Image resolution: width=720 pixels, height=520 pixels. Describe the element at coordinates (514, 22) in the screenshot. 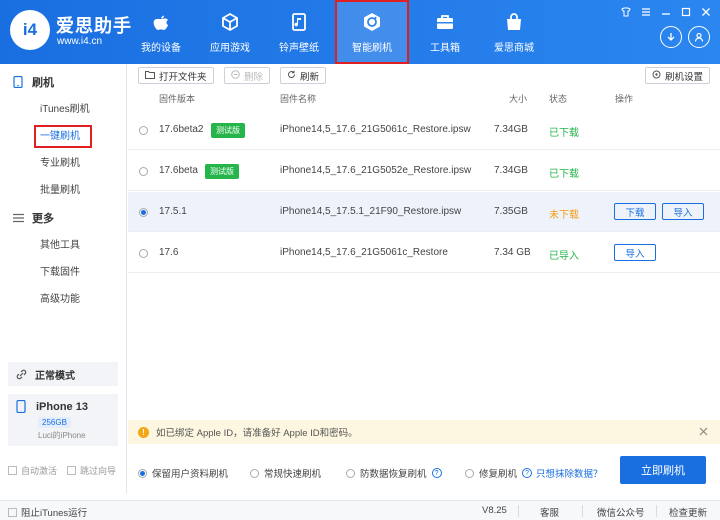

I see `shopping-bag-icon` at that location.